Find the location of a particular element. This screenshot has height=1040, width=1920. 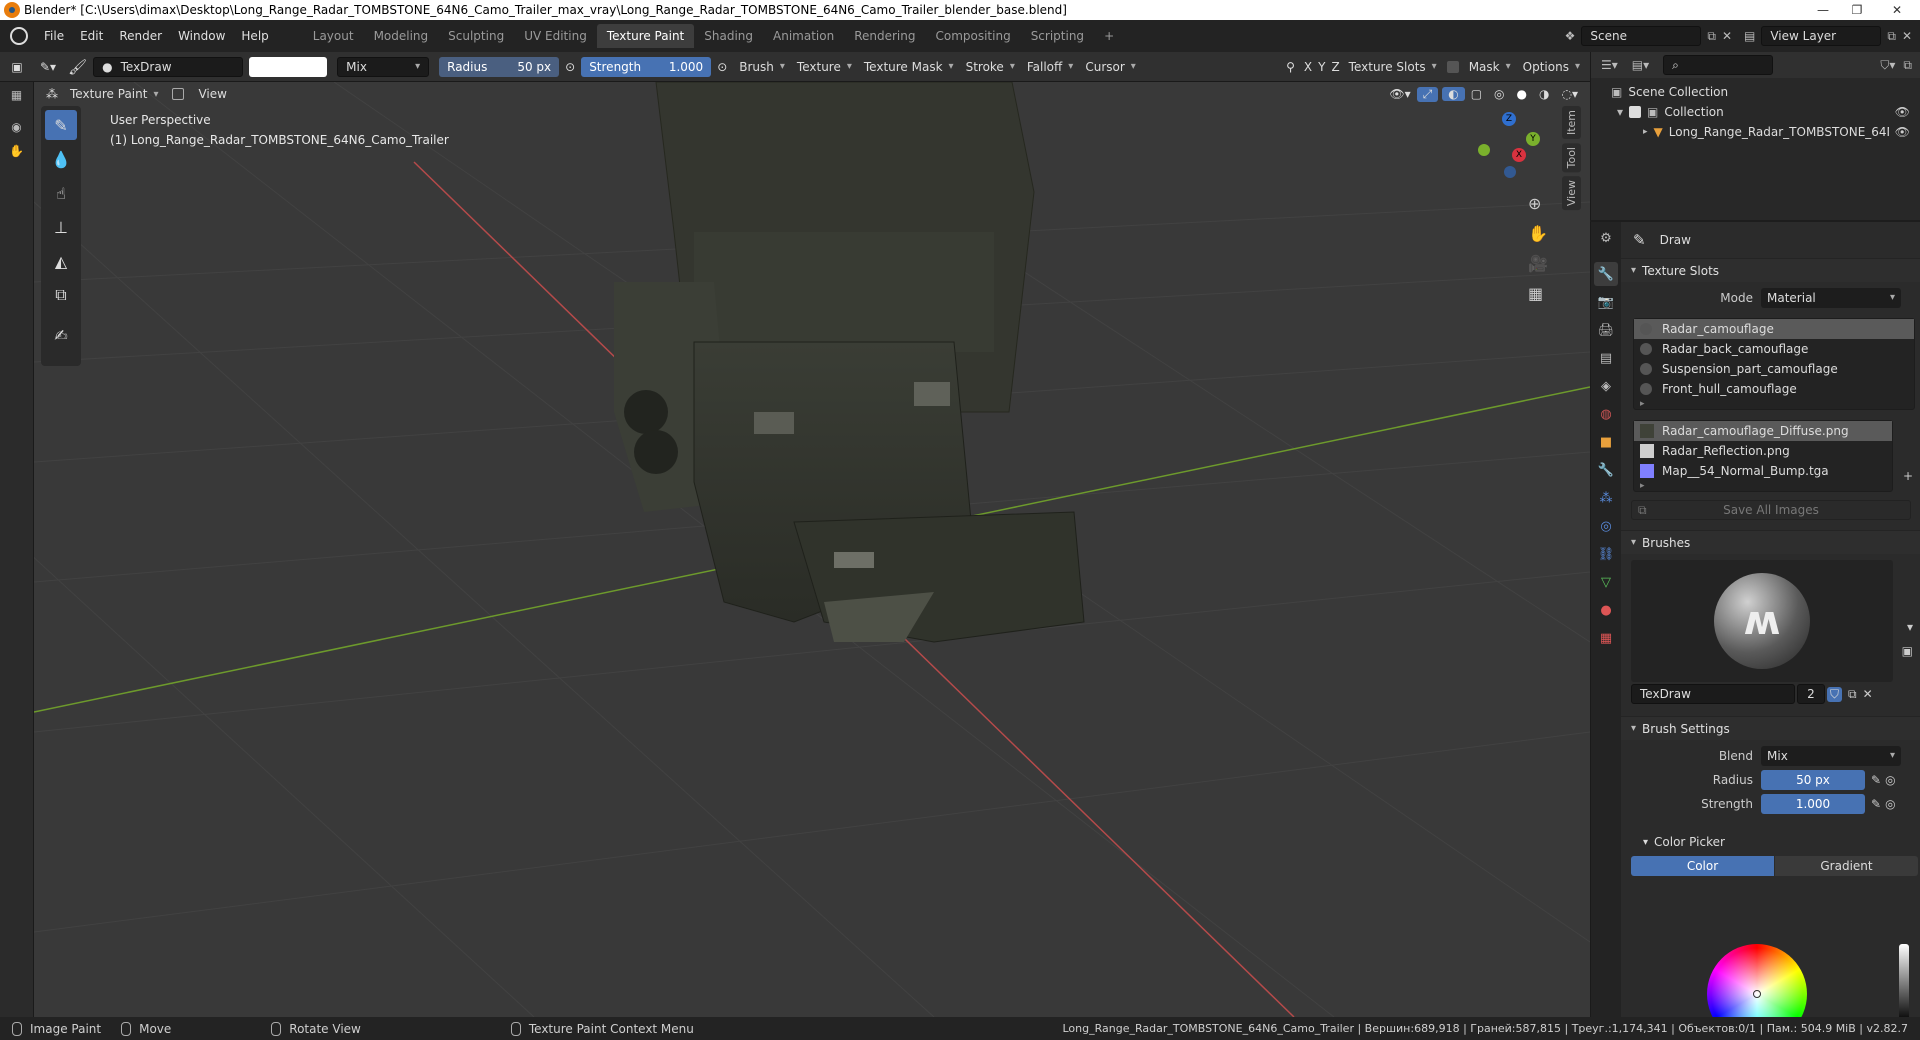

maximize-button: ❐ is located at coordinates (1857, 10).